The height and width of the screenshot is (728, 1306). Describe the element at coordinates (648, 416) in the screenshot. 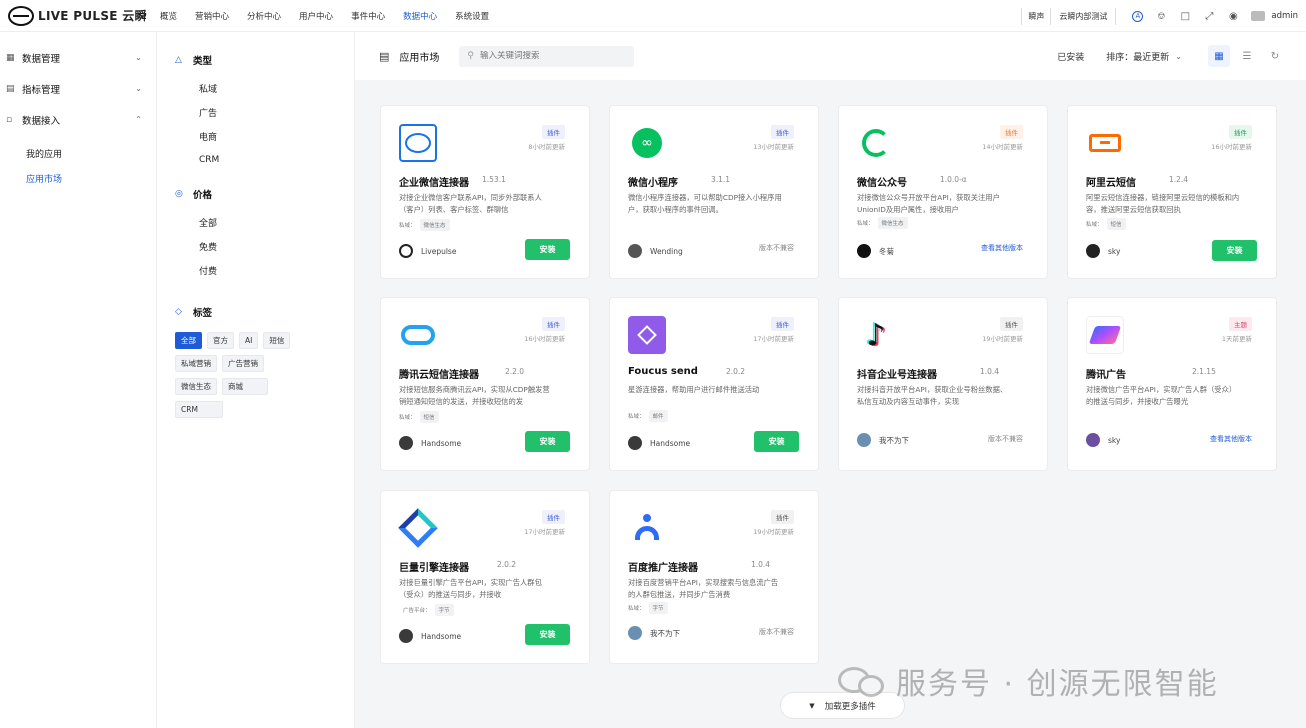

I see `card-meta: 私域： 邮件` at that location.